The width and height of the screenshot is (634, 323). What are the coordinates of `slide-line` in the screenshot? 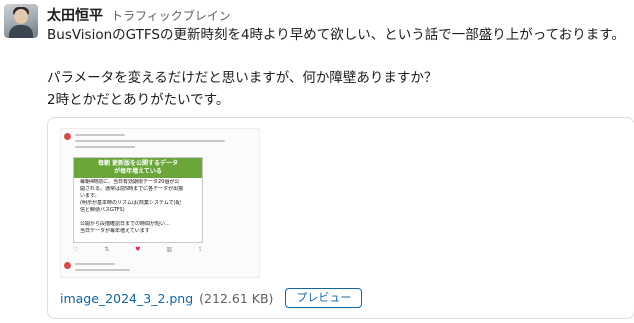 It's located at (138, 217).